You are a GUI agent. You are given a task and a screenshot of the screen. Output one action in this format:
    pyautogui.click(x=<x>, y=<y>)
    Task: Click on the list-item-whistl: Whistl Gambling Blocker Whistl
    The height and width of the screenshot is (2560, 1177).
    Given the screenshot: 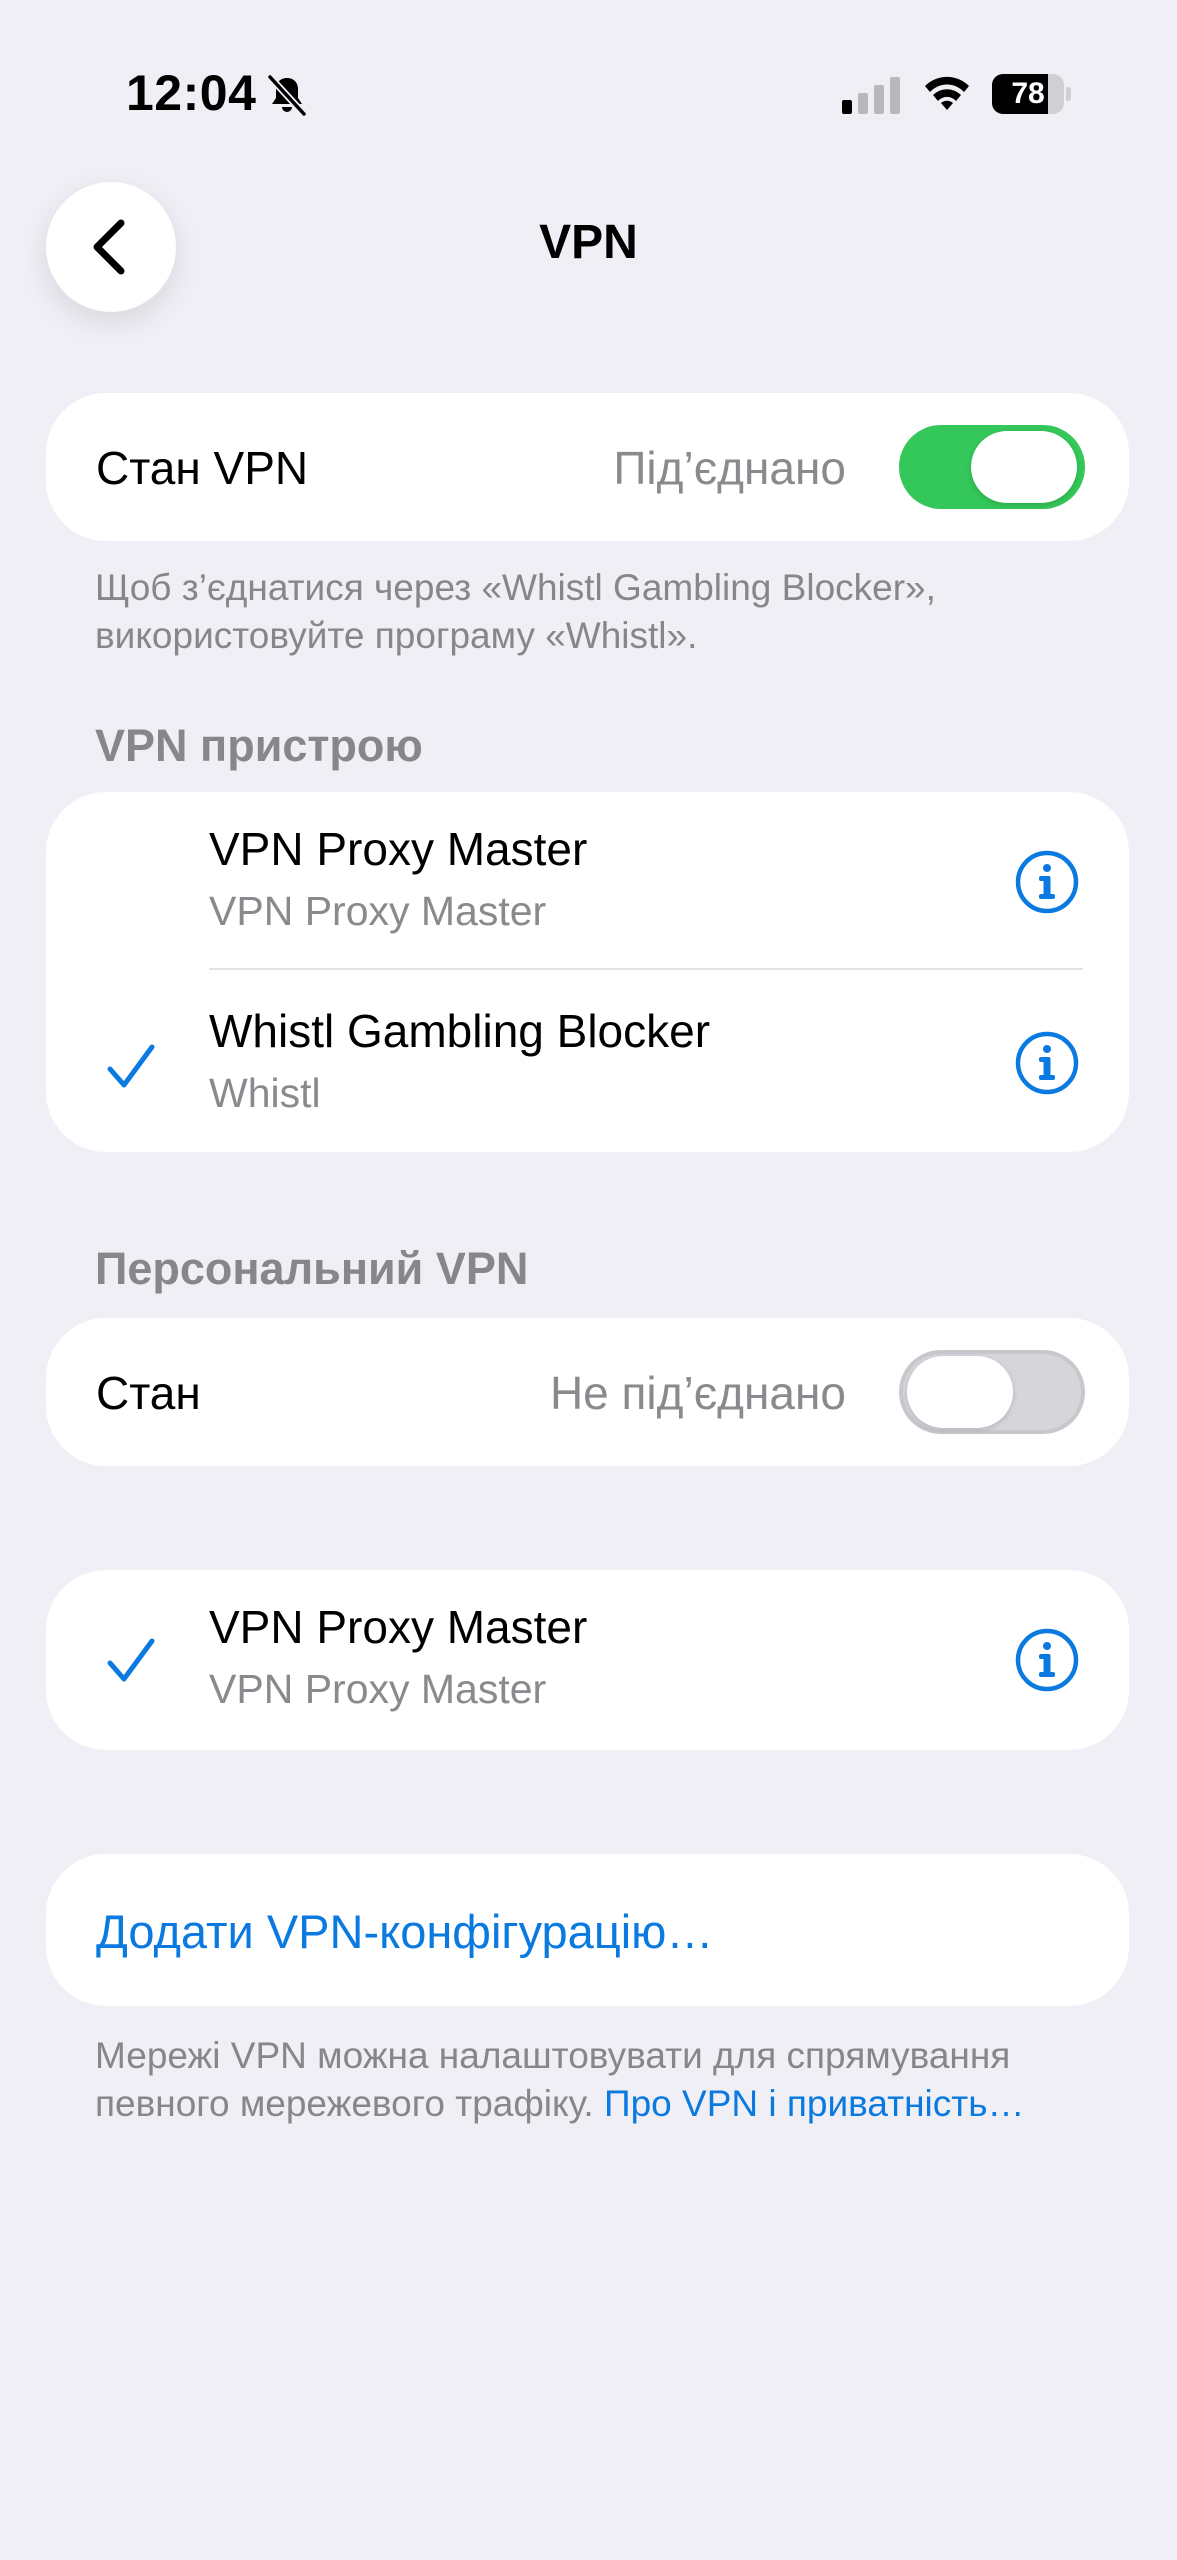 What is the action you would take?
    pyautogui.click(x=587, y=1062)
    